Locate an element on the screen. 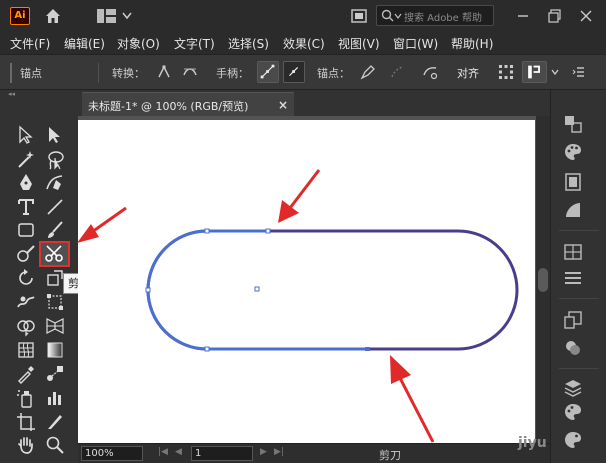  magic-wand-tool is located at coordinates (26, 160).